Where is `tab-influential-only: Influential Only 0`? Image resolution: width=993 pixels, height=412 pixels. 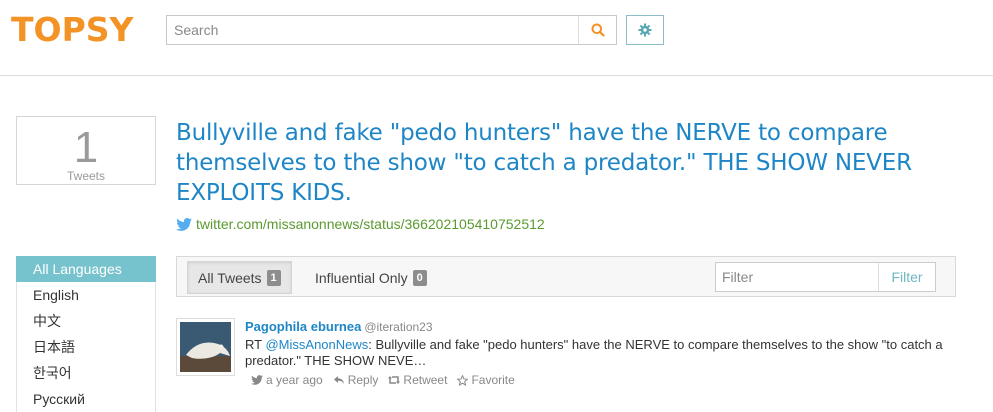
tab-influential-only: Influential Only 0 is located at coordinates (371, 277).